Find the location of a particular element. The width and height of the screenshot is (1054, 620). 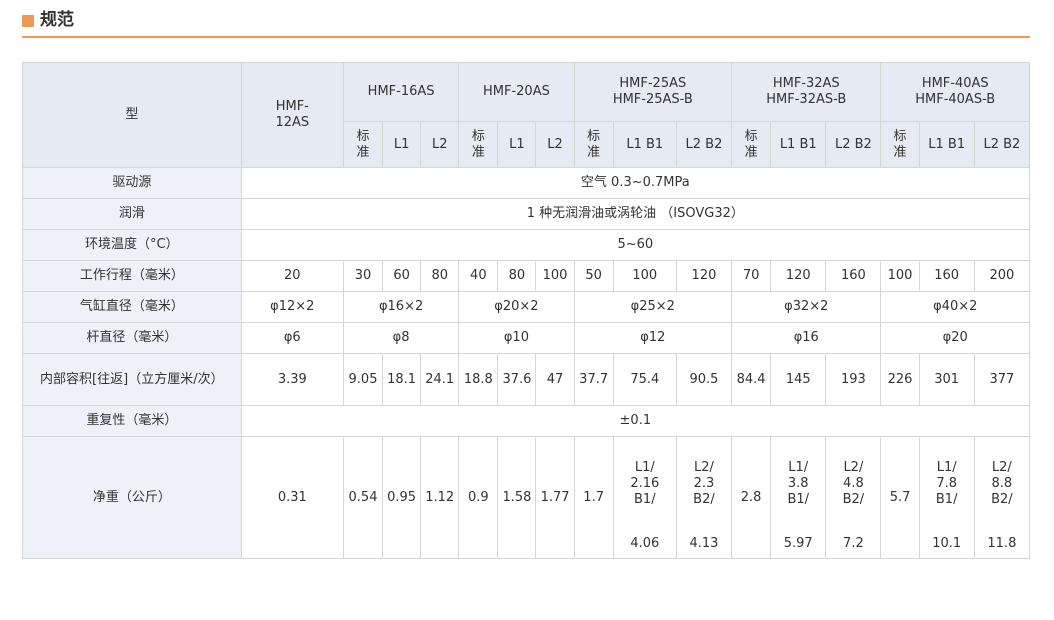

weight-cell: 0.31 is located at coordinates (292, 497).